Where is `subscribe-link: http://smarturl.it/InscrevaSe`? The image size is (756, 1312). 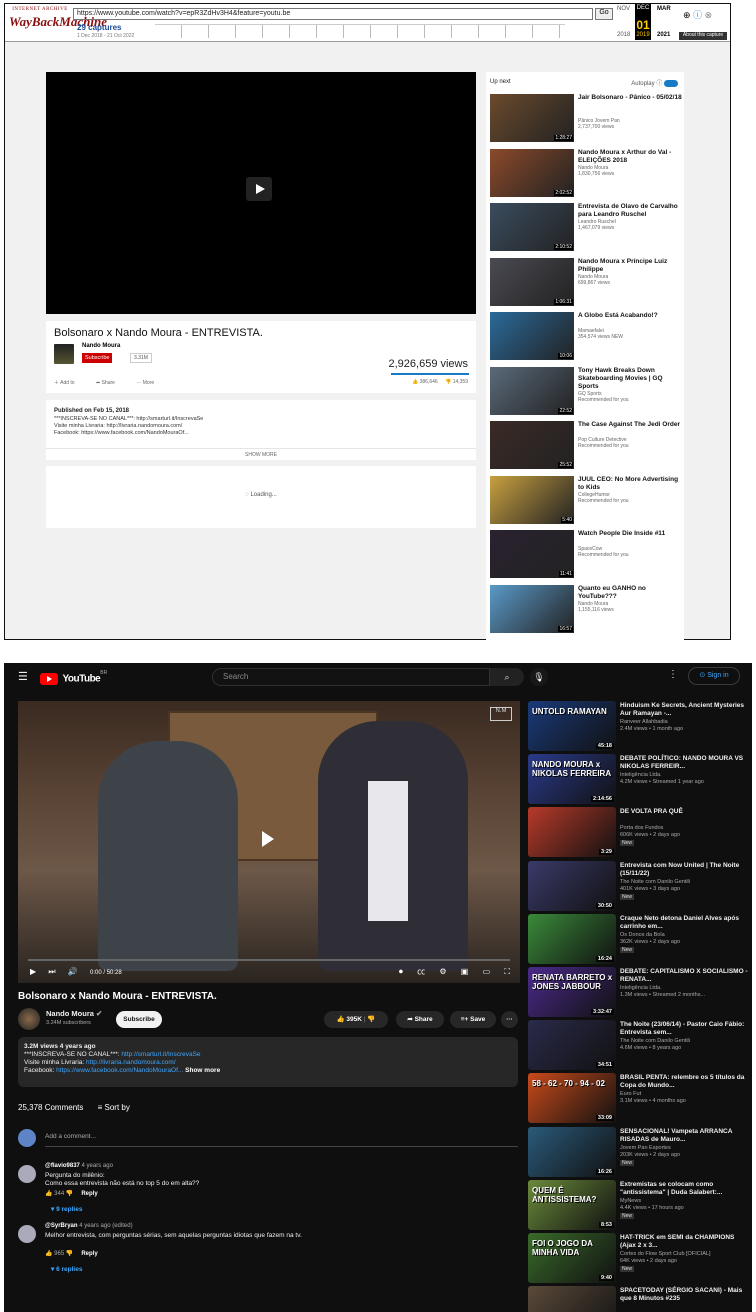
subscribe-link: http://smarturl.it/InscrevaSe is located at coordinates (160, 1054).